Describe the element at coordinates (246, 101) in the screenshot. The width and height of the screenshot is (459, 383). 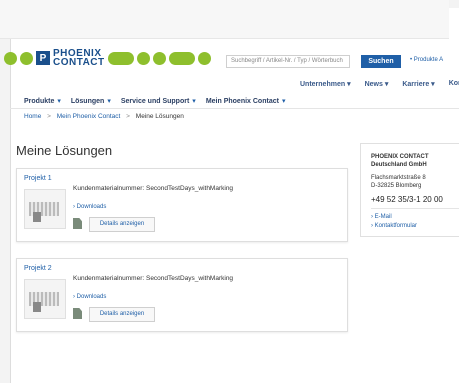
I see `nav-item-mein-phoenix-contact: Mein Phoenix Contact ▾` at that location.